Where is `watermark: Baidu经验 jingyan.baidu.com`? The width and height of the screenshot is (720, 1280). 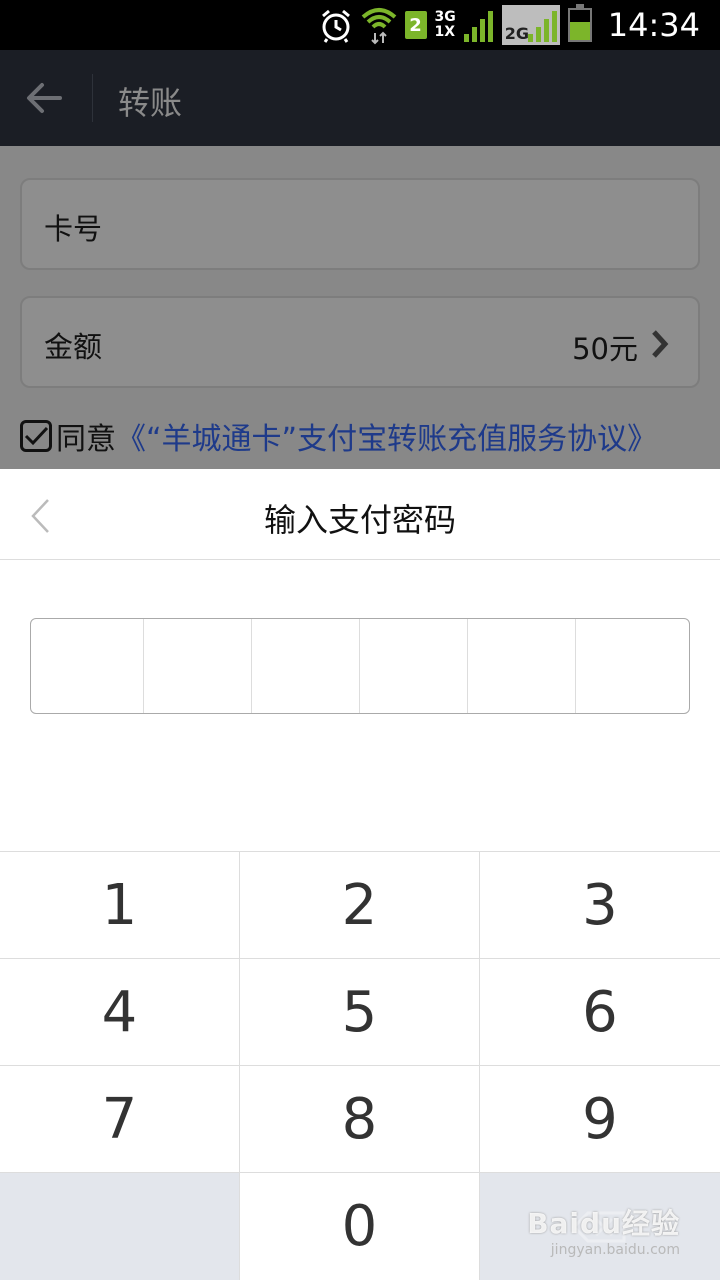
watermark: Baidu经验 jingyan.baidu.com is located at coordinates (603, 1230).